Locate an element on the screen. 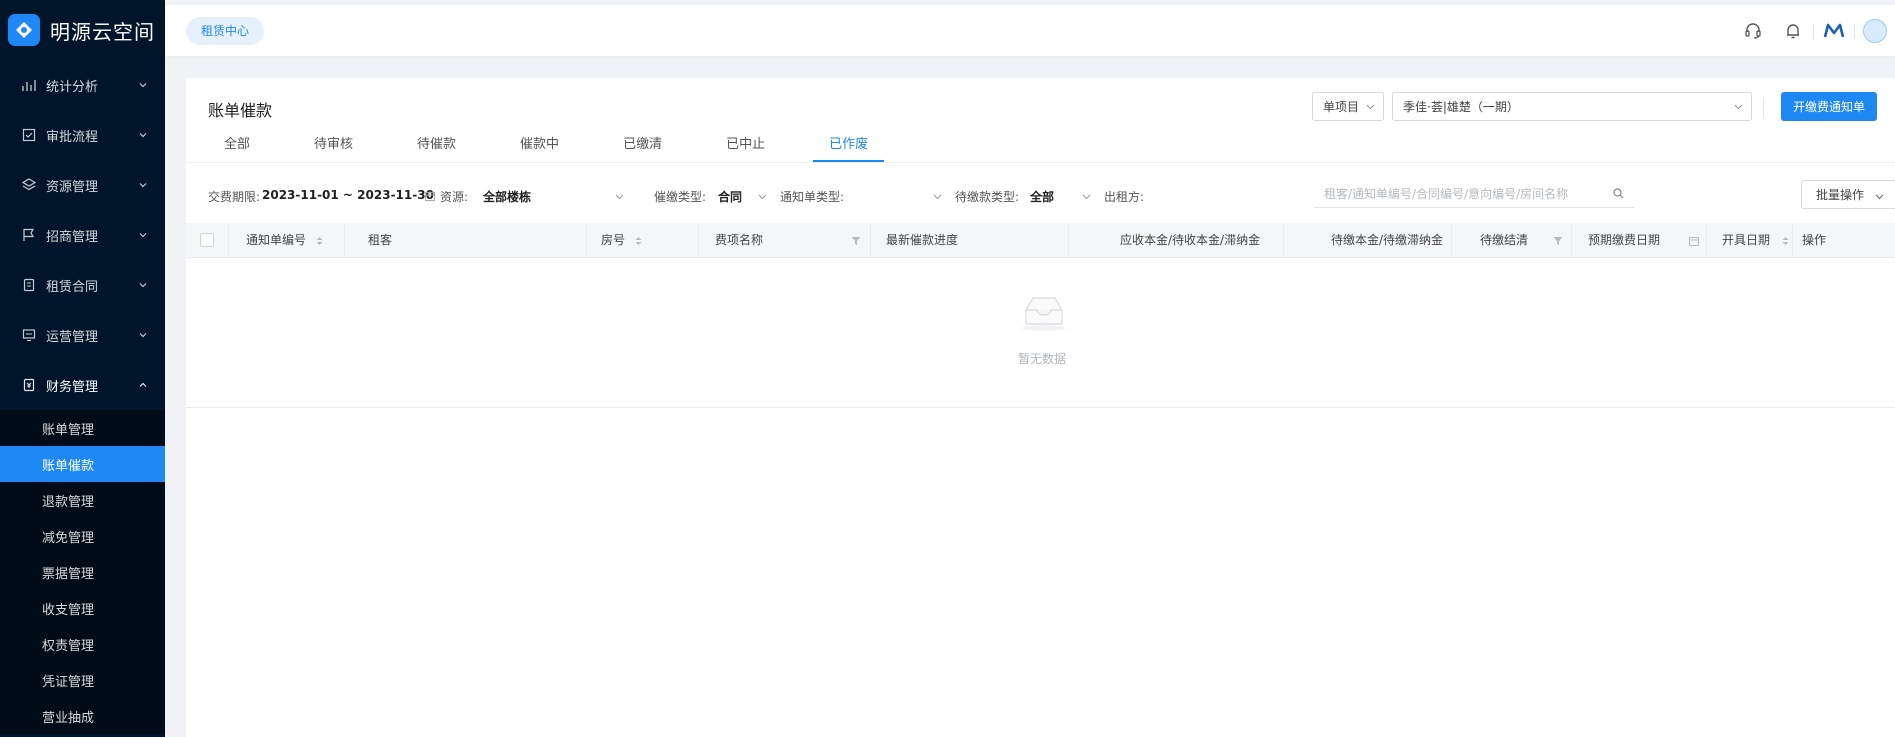  search-input: 租客/通知单编号/合同编号/意向编号/房间名称 is located at coordinates (1474, 194).